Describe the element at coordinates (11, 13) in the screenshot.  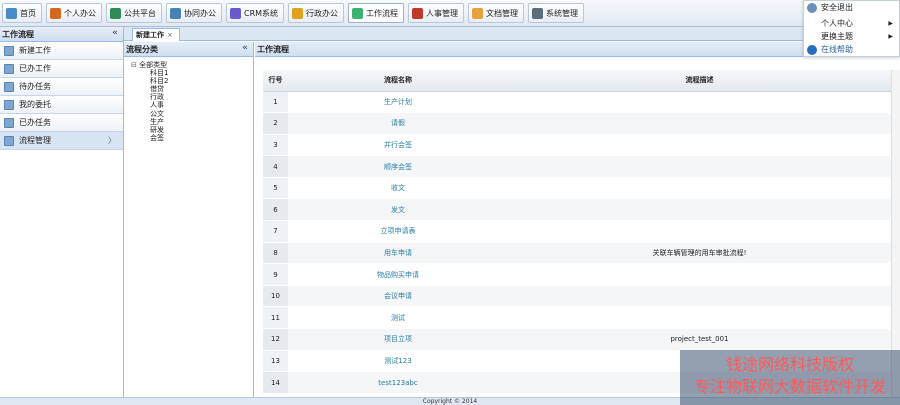
I see `home-icon` at that location.